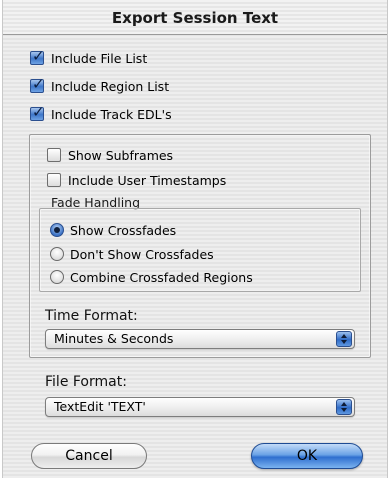  I want to click on include-file-list-label: Include File List, so click(99, 58).